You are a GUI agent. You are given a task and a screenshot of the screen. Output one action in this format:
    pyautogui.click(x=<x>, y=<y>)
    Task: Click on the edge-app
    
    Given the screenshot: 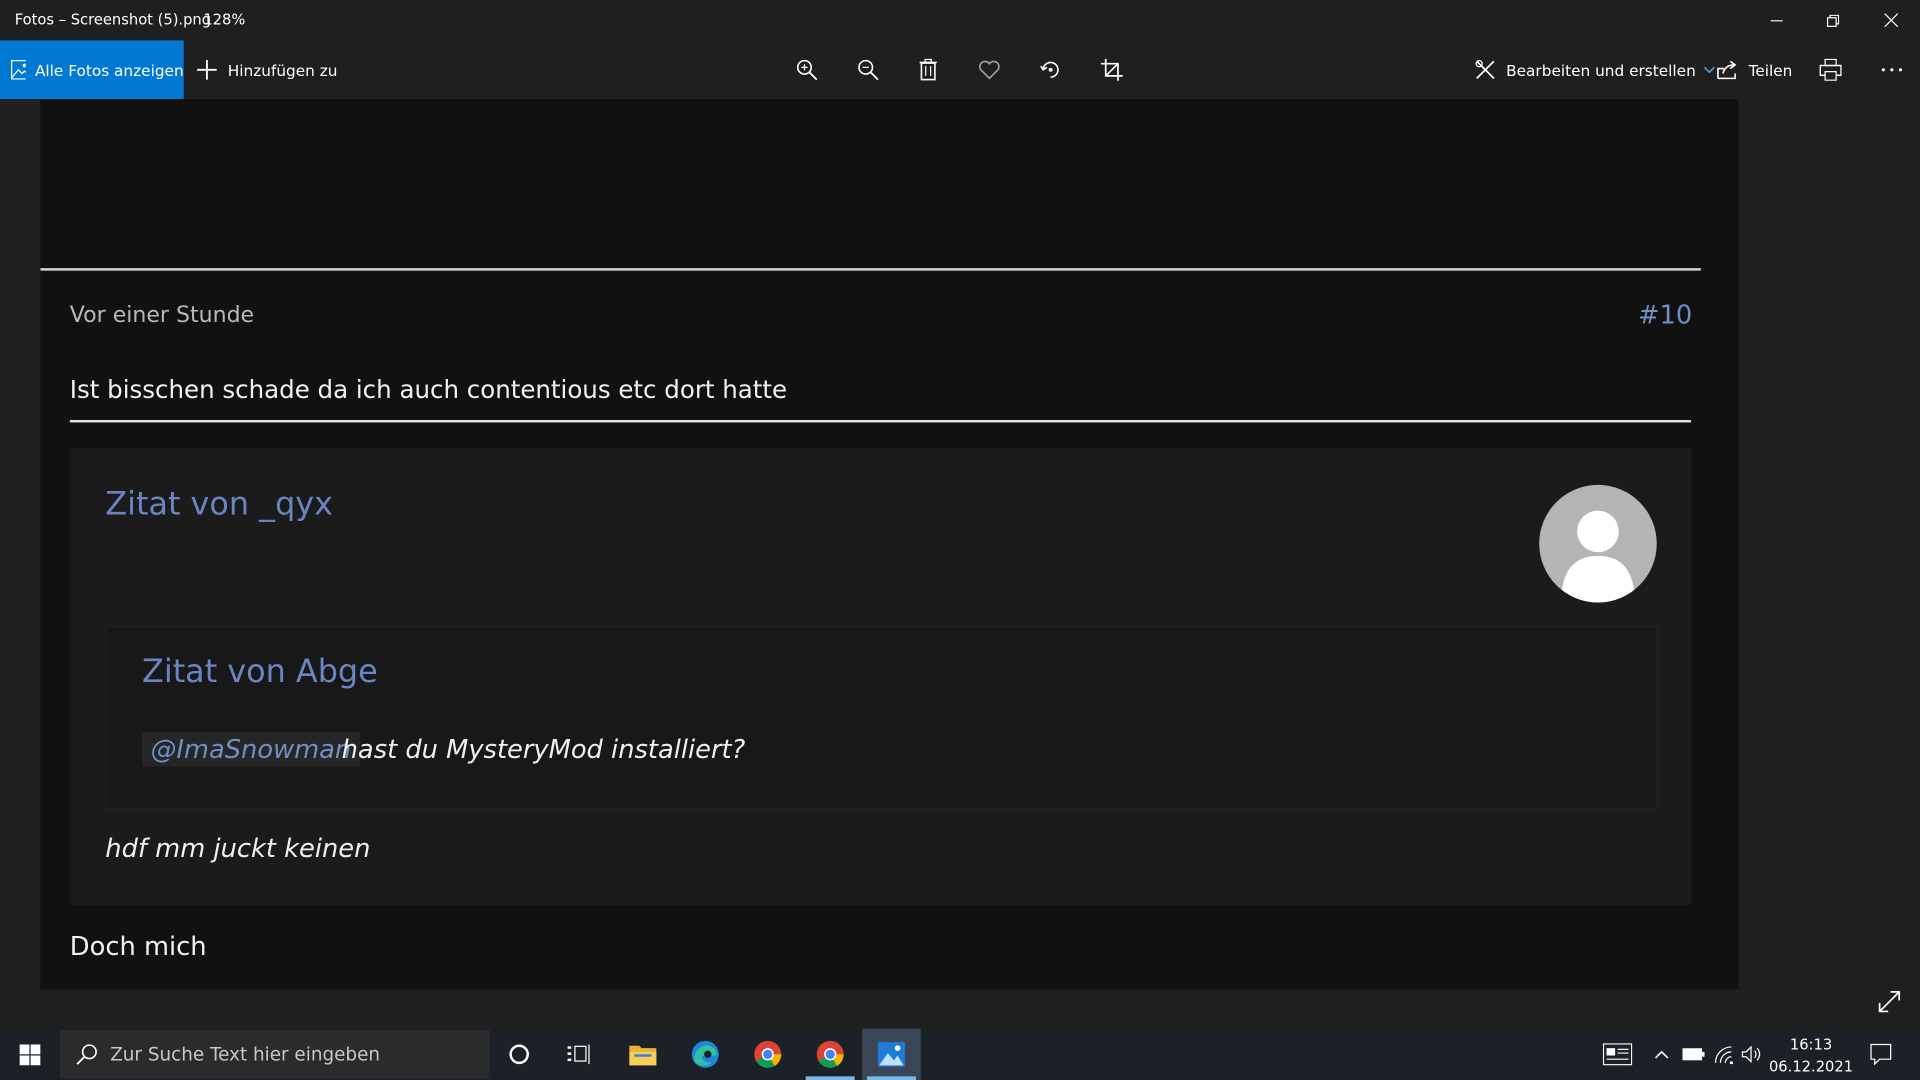 What is the action you would take?
    pyautogui.click(x=705, y=1054)
    